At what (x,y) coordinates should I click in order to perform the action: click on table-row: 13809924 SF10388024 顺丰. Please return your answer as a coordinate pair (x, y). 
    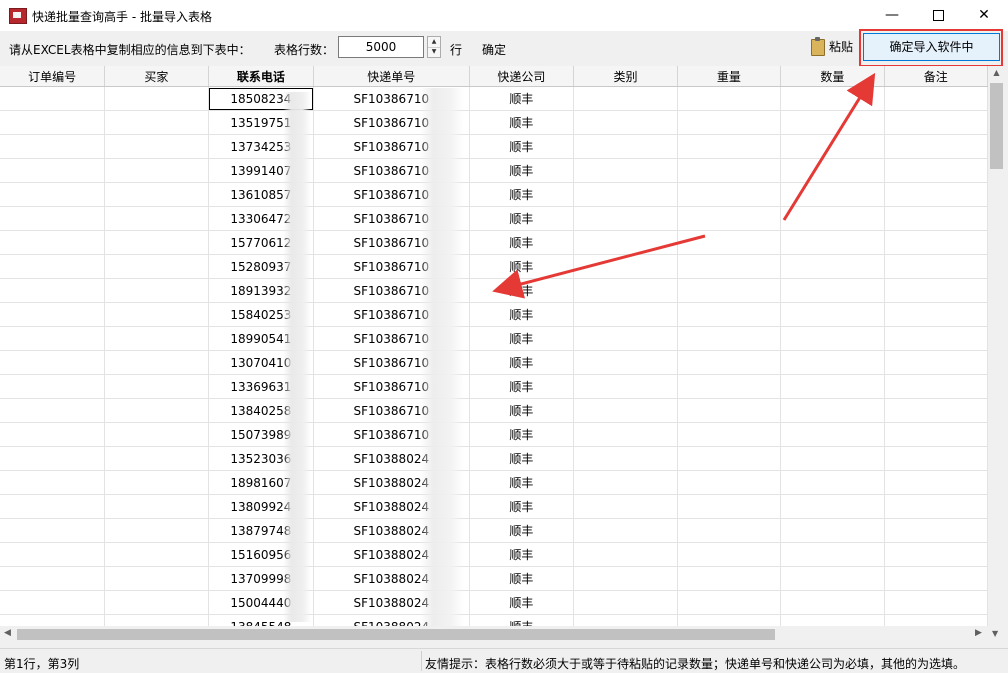
    Looking at the image, I should click on (494, 506).